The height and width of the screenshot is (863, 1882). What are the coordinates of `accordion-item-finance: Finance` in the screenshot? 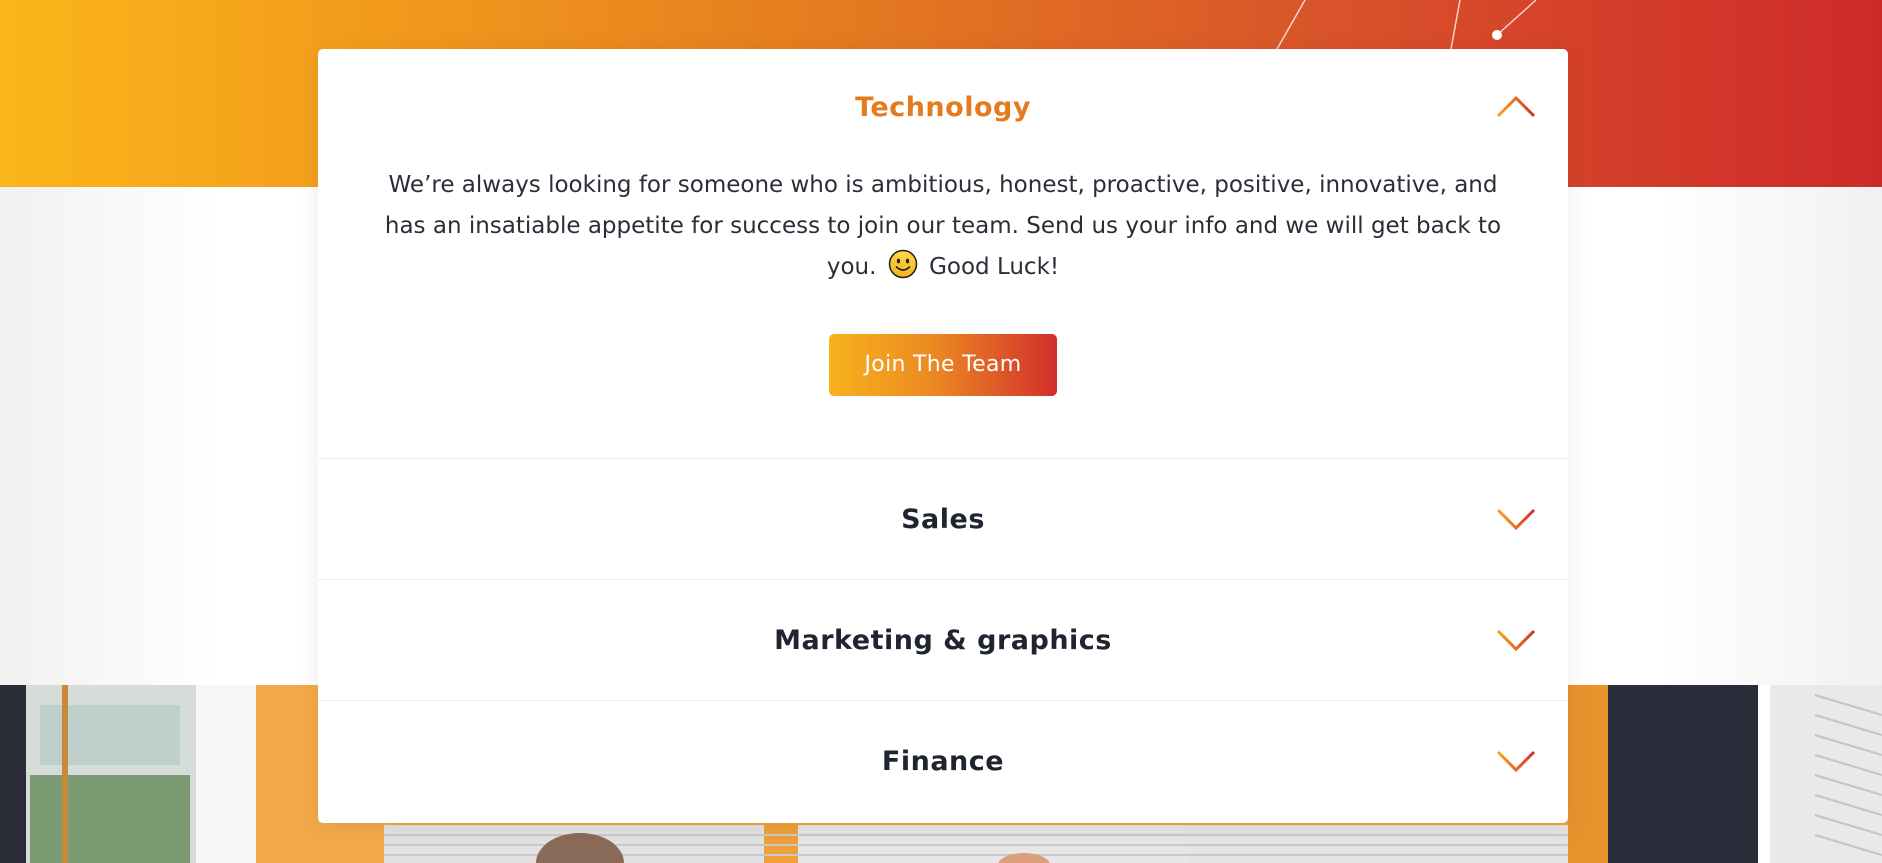 It's located at (943, 761).